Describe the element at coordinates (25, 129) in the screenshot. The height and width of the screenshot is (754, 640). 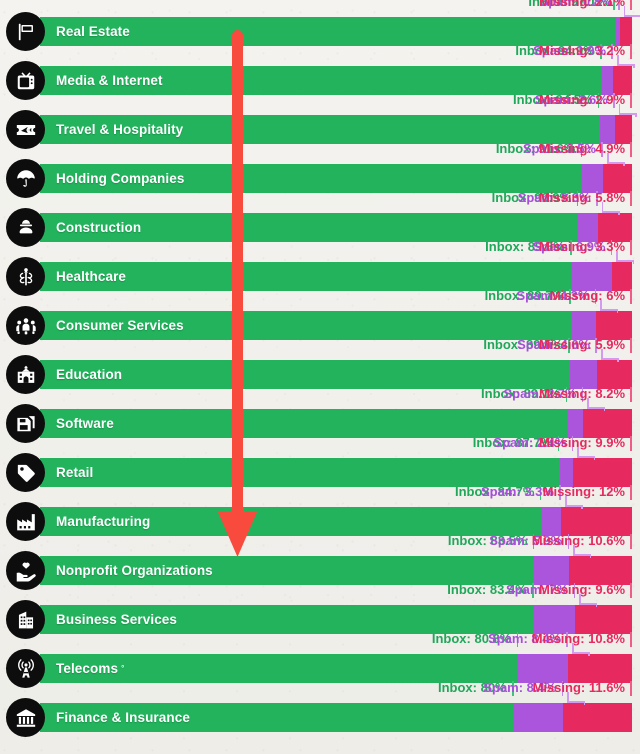
I see `plane-ticket-icon` at that location.